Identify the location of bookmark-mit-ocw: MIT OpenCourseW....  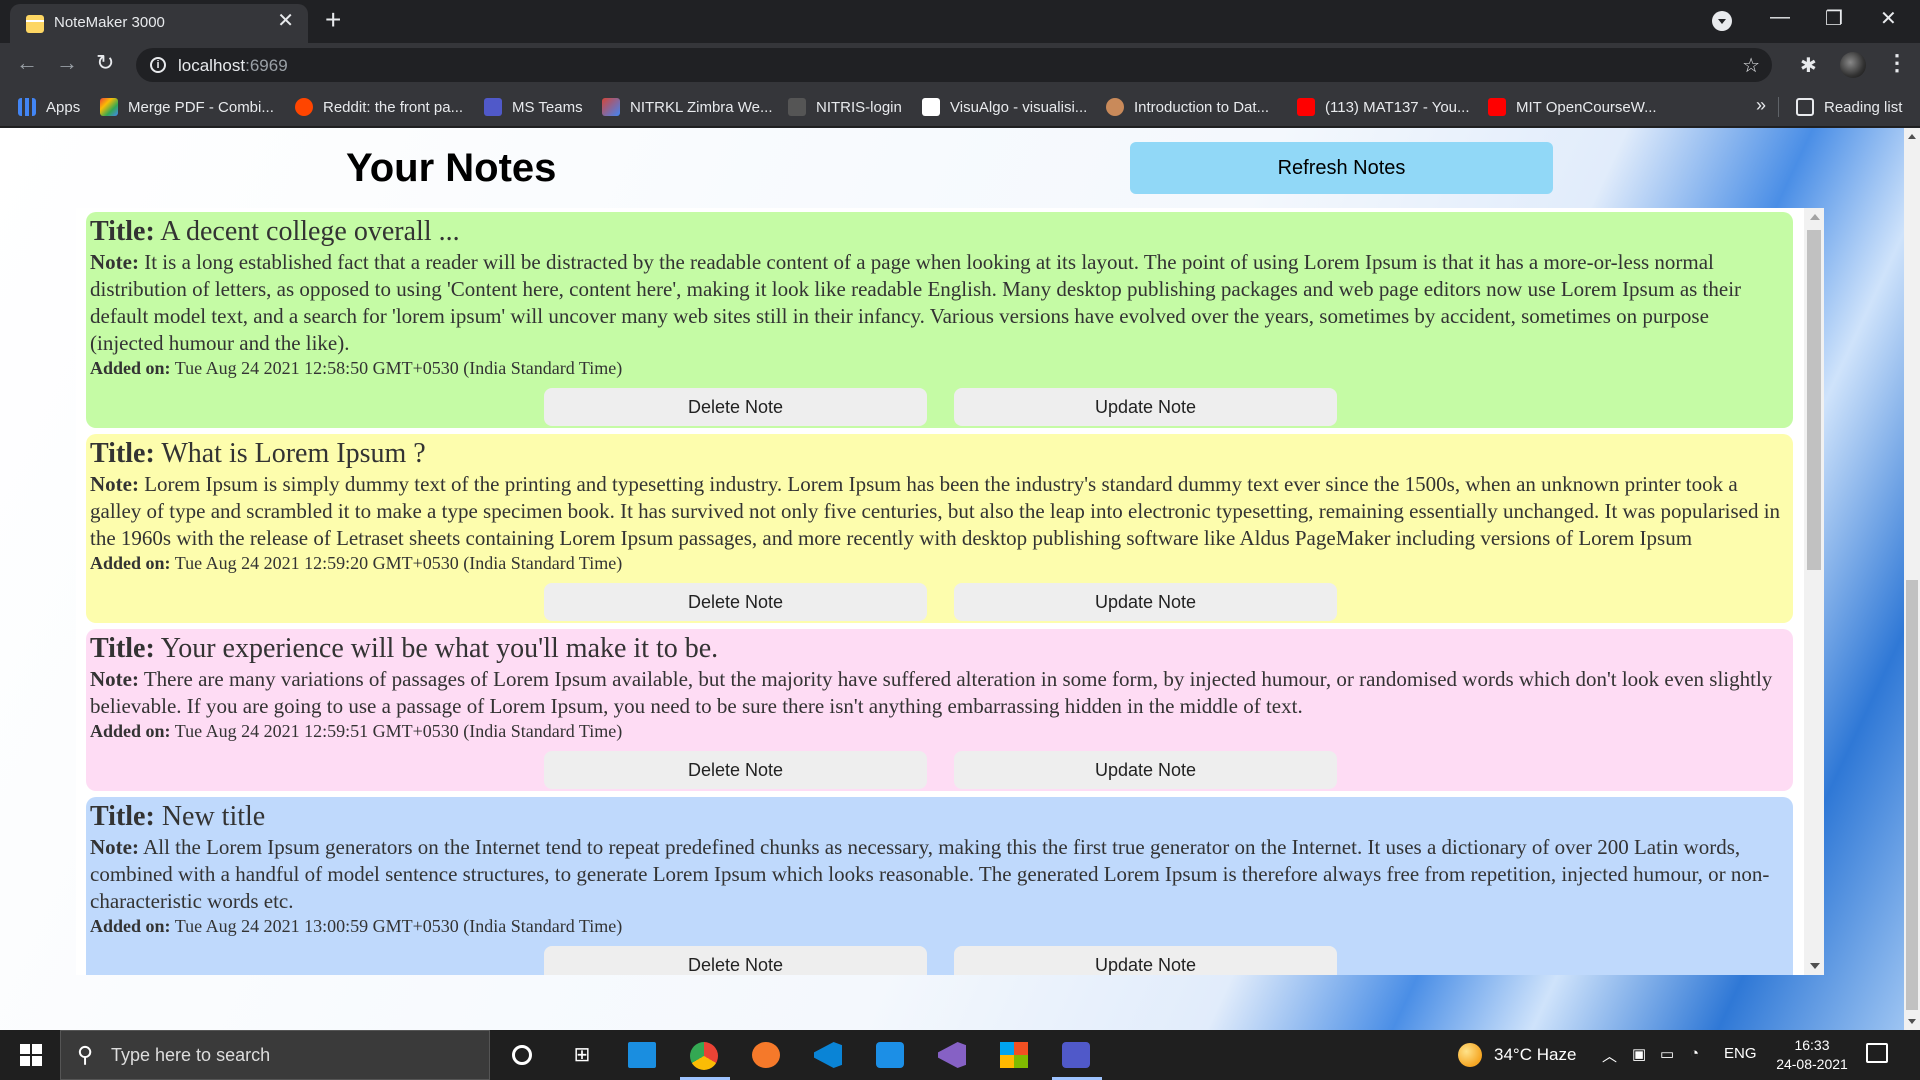
(1572, 107).